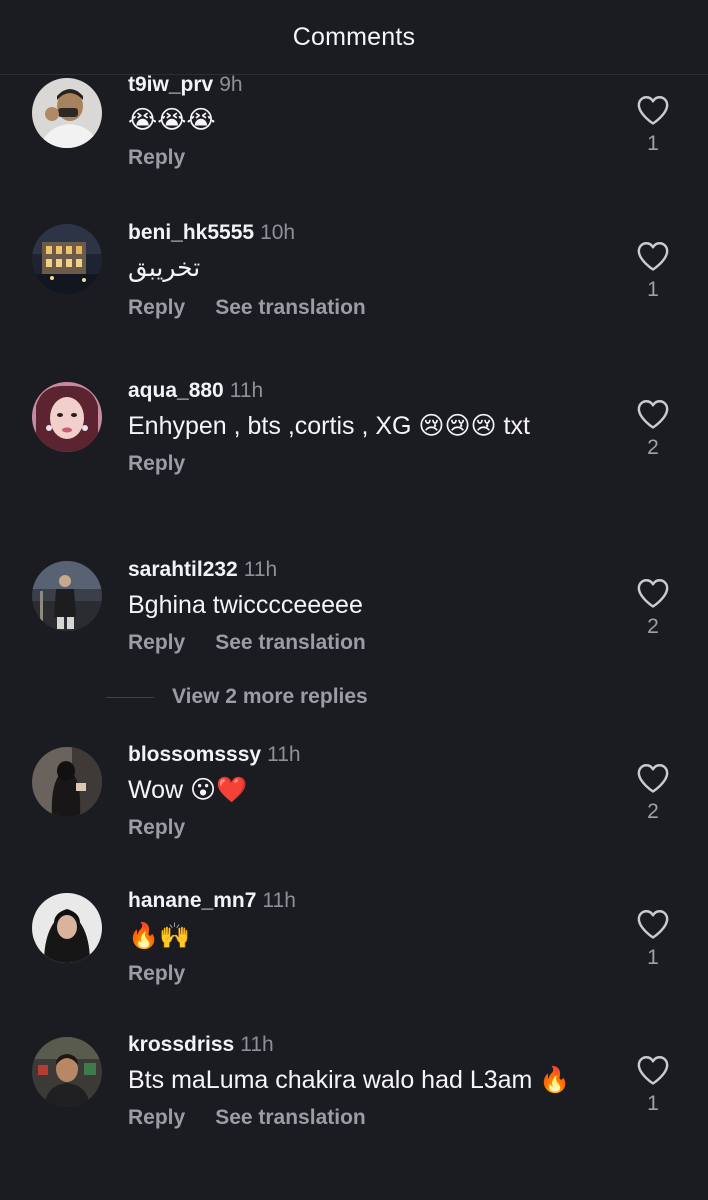 The width and height of the screenshot is (708, 1200). Describe the element at coordinates (194, 754) in the screenshot. I see `comment-username: blossomsssy` at that location.